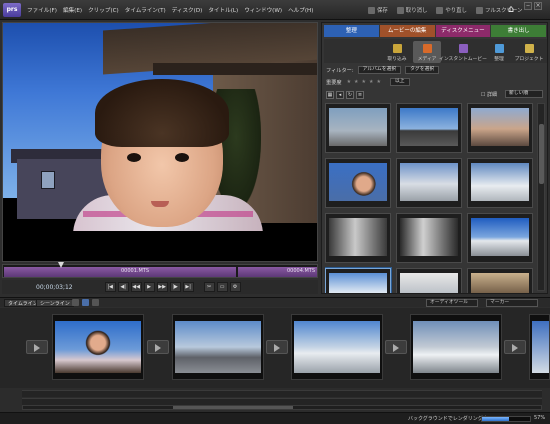 Image resolution: width=550 pixels, height=424 pixels. What do you see at coordinates (149, 287) in the screenshot?
I see `play-button: ▶` at bounding box center [149, 287].